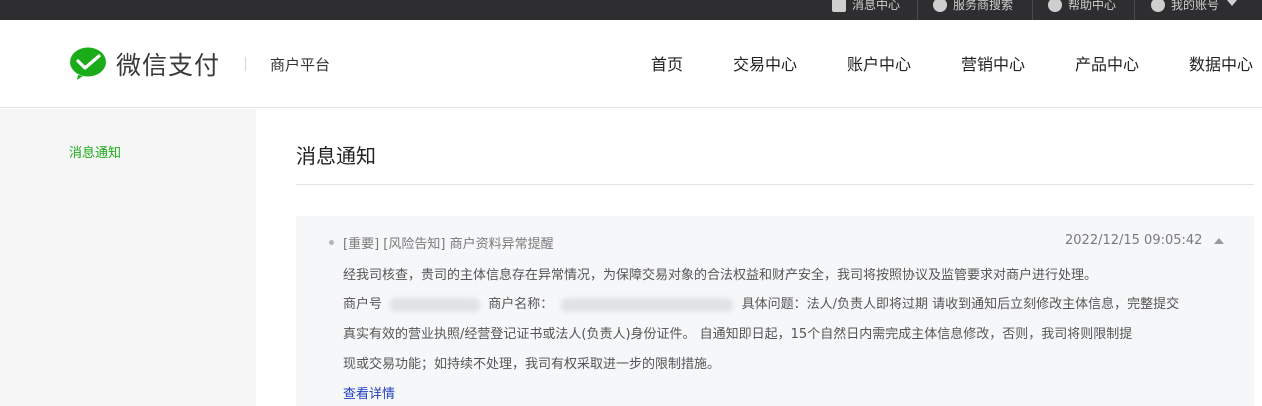 The image size is (1262, 406). Describe the element at coordinates (363, 304) in the screenshot. I see `merchant-no-label: 商户号` at that location.